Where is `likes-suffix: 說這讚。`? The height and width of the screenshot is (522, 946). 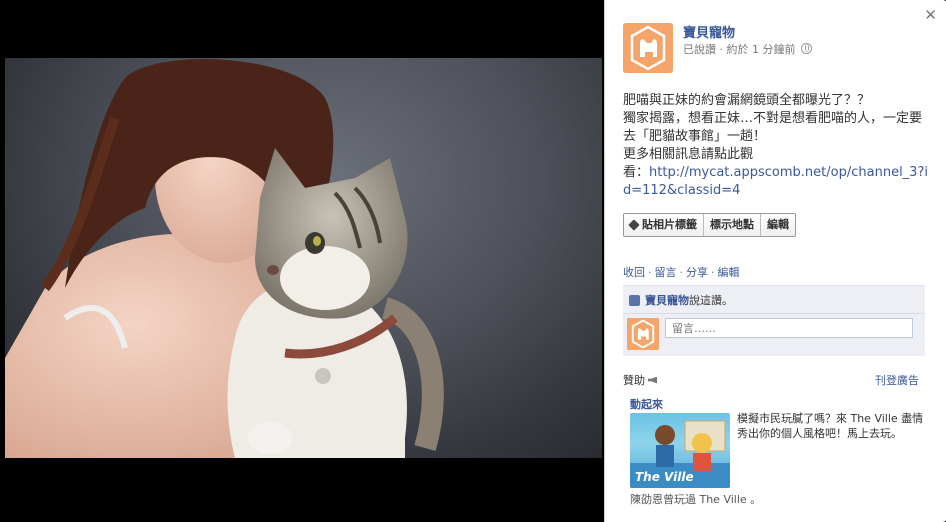
likes-suffix: 說這讚。 is located at coordinates (711, 300).